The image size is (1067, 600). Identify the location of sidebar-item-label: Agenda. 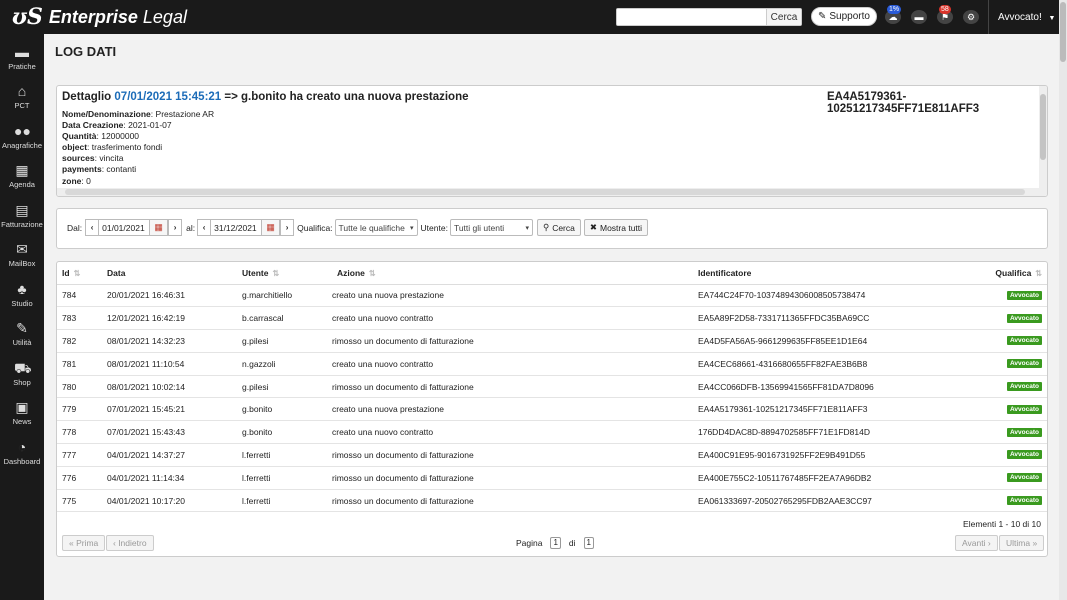
(22, 184).